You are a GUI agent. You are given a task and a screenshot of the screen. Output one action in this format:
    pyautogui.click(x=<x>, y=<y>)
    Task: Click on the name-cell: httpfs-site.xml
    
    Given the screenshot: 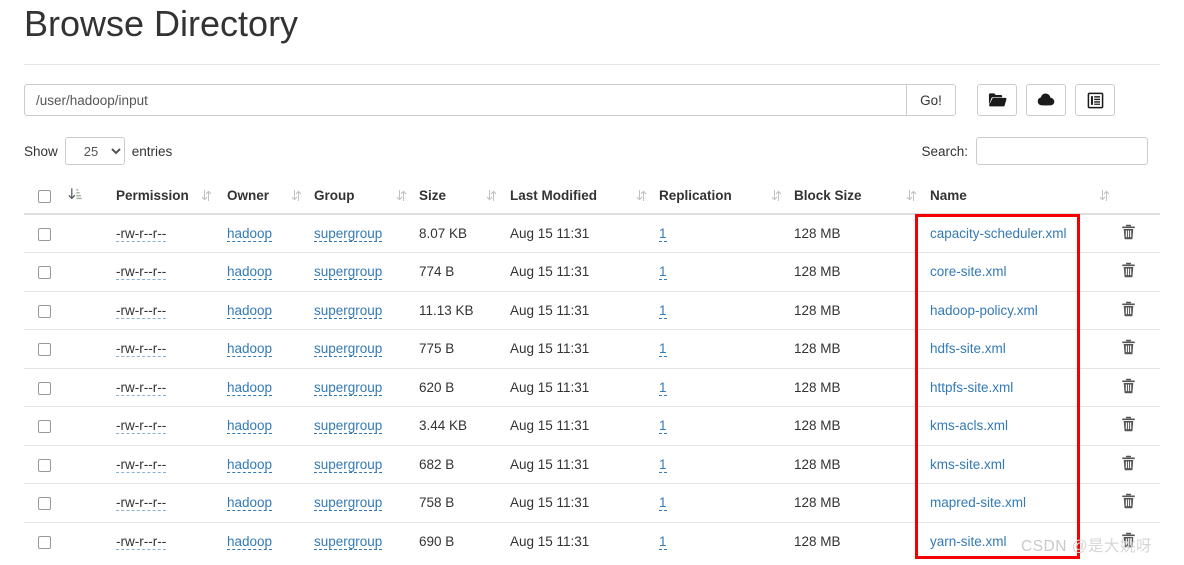 What is the action you would take?
    pyautogui.click(x=1012, y=387)
    